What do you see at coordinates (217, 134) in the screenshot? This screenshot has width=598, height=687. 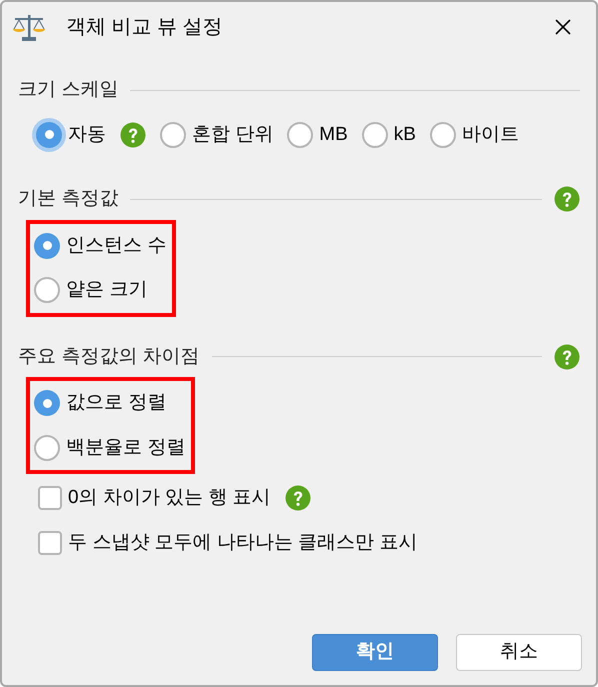 I see `radio-option: 혼합 단위` at bounding box center [217, 134].